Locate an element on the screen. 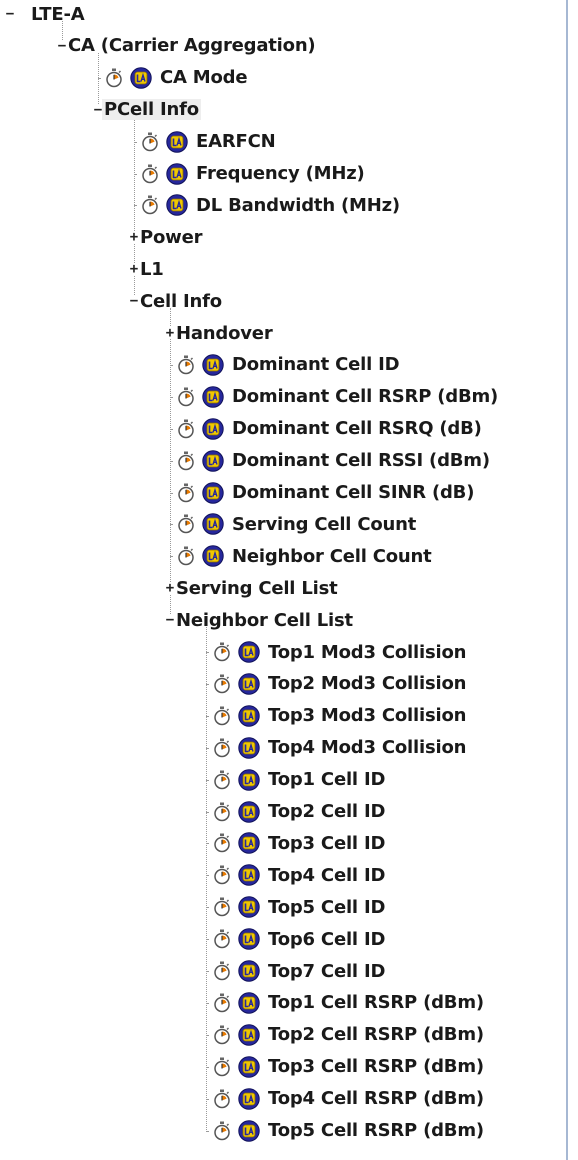 The height and width of the screenshot is (1160, 578). tree-item-label: CA Mode is located at coordinates (204, 78).